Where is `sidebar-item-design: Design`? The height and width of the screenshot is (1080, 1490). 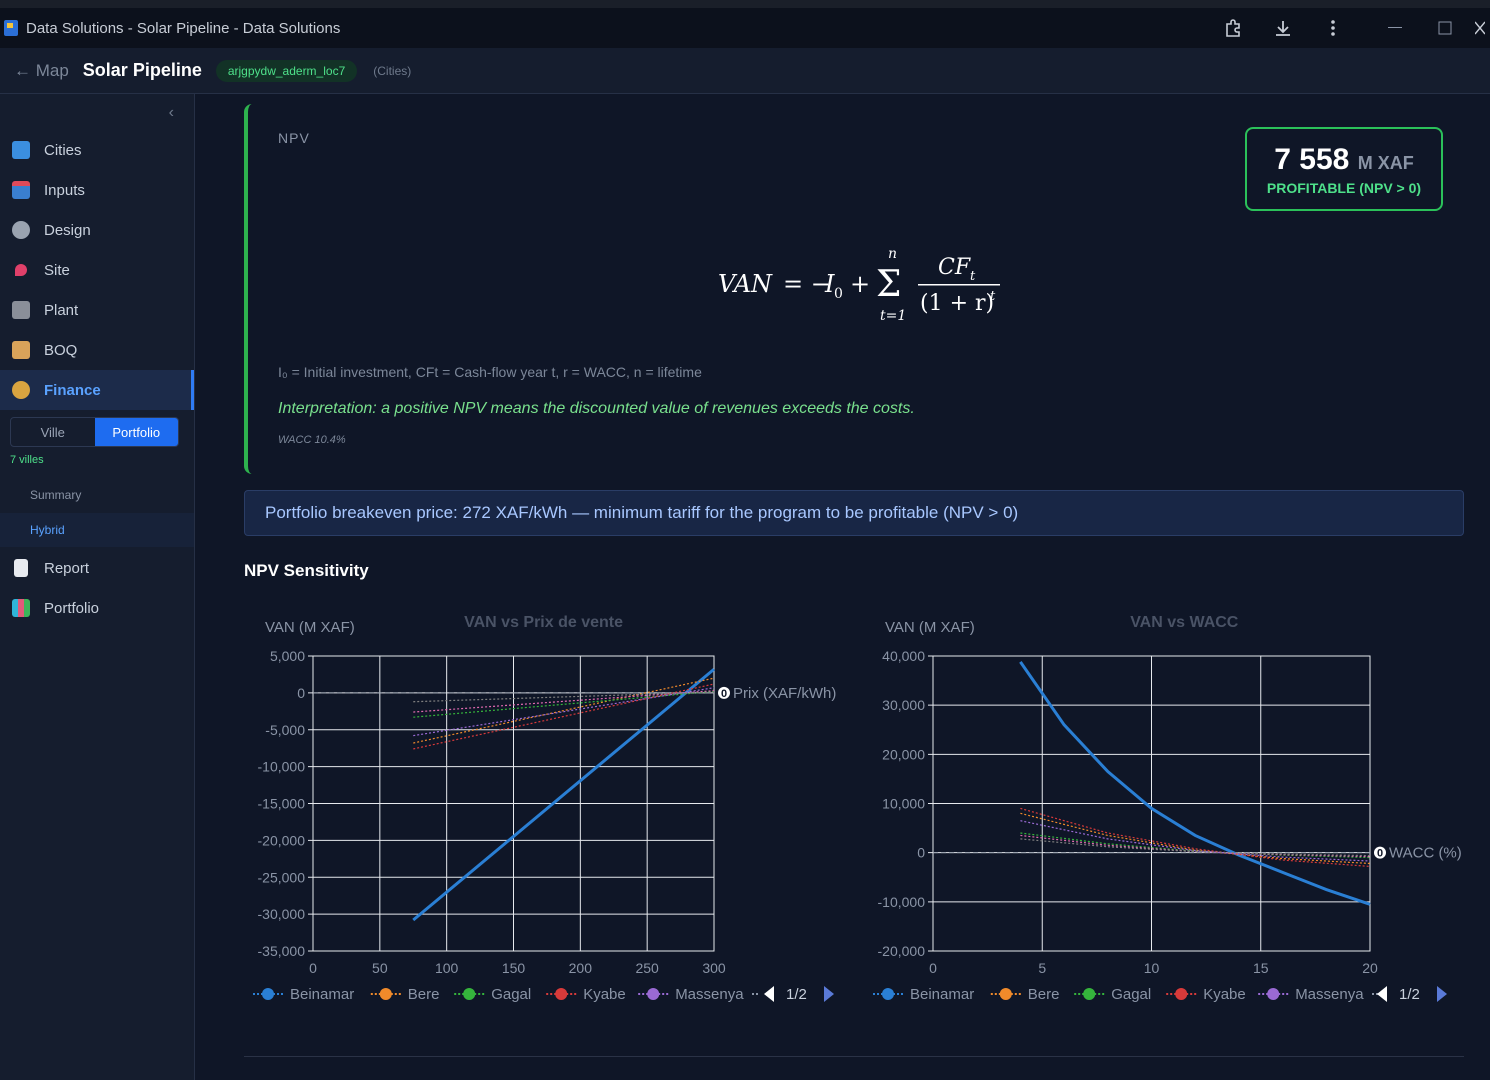 sidebar-item-design: Design is located at coordinates (97, 230).